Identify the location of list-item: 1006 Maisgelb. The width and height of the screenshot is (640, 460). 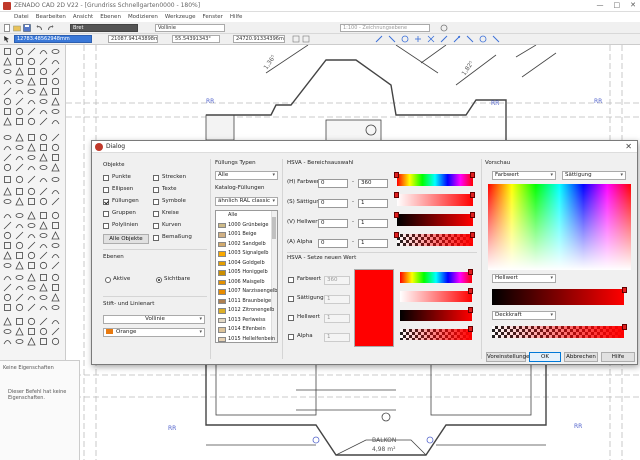
(246, 283).